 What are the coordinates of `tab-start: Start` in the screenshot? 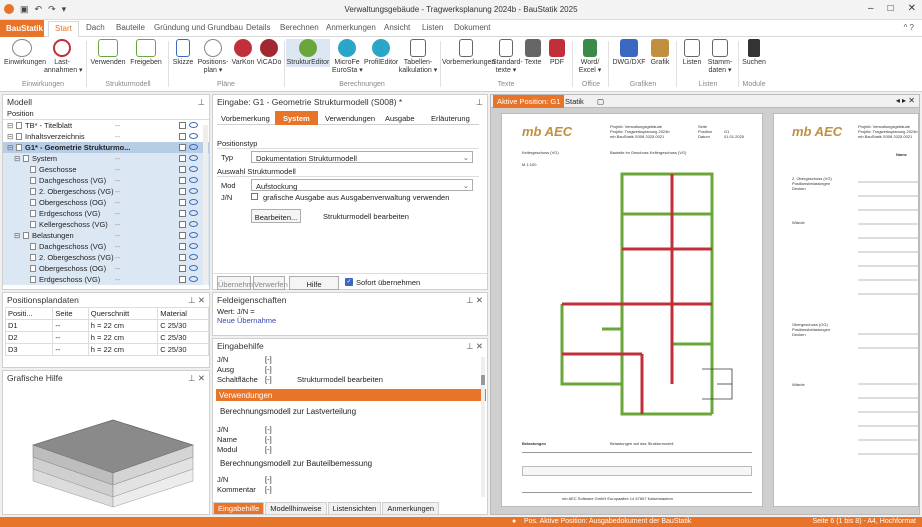 It's located at (63, 29).